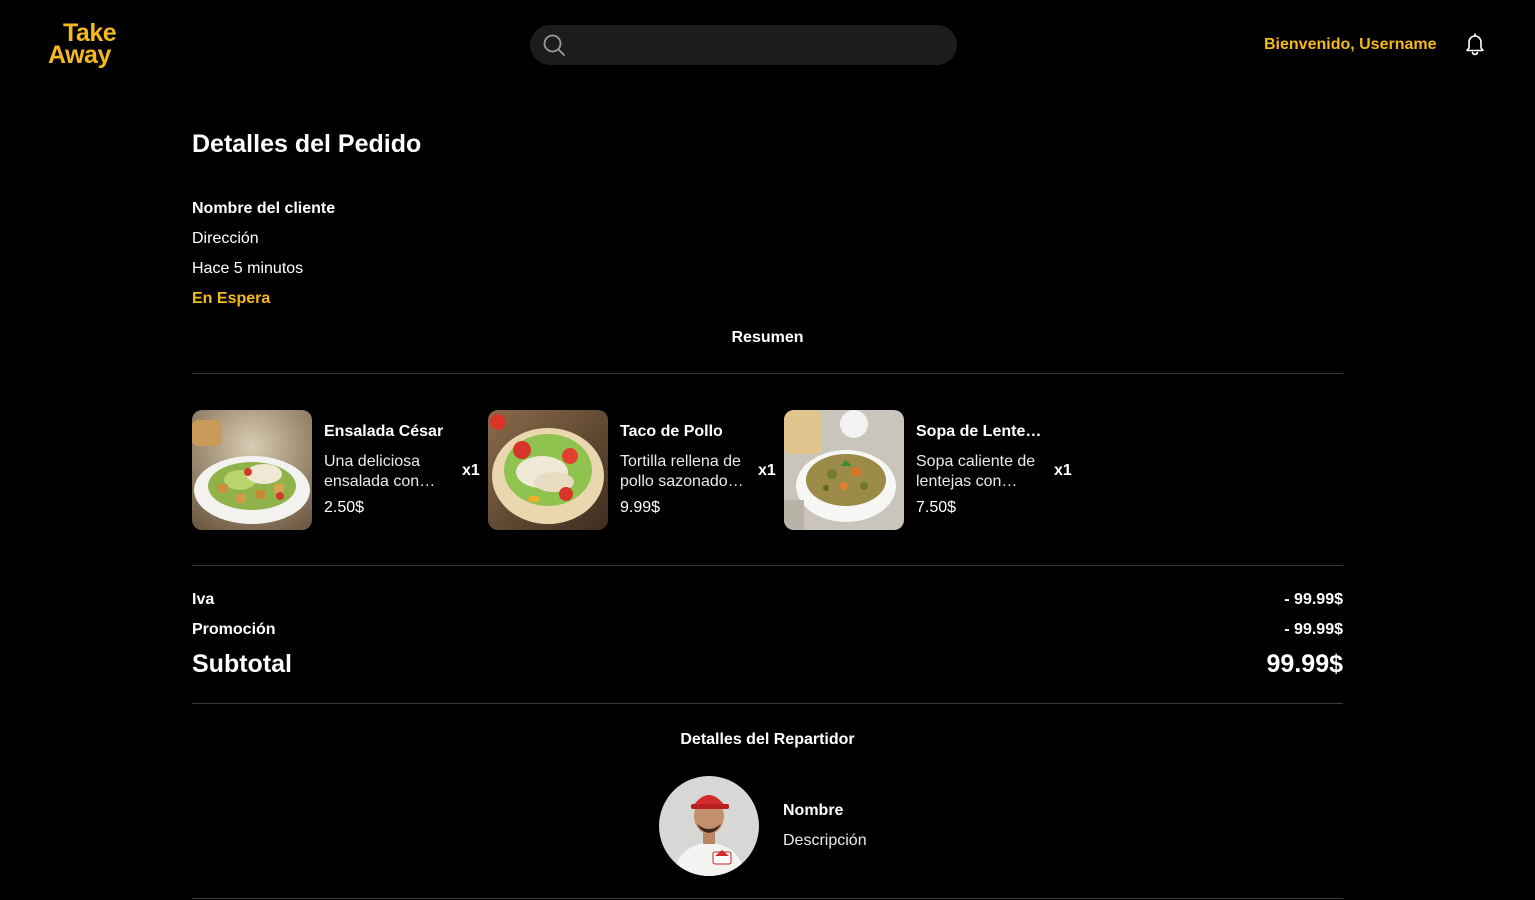  I want to click on subtotal-row: Subtotal 99.99$, so click(767, 666).